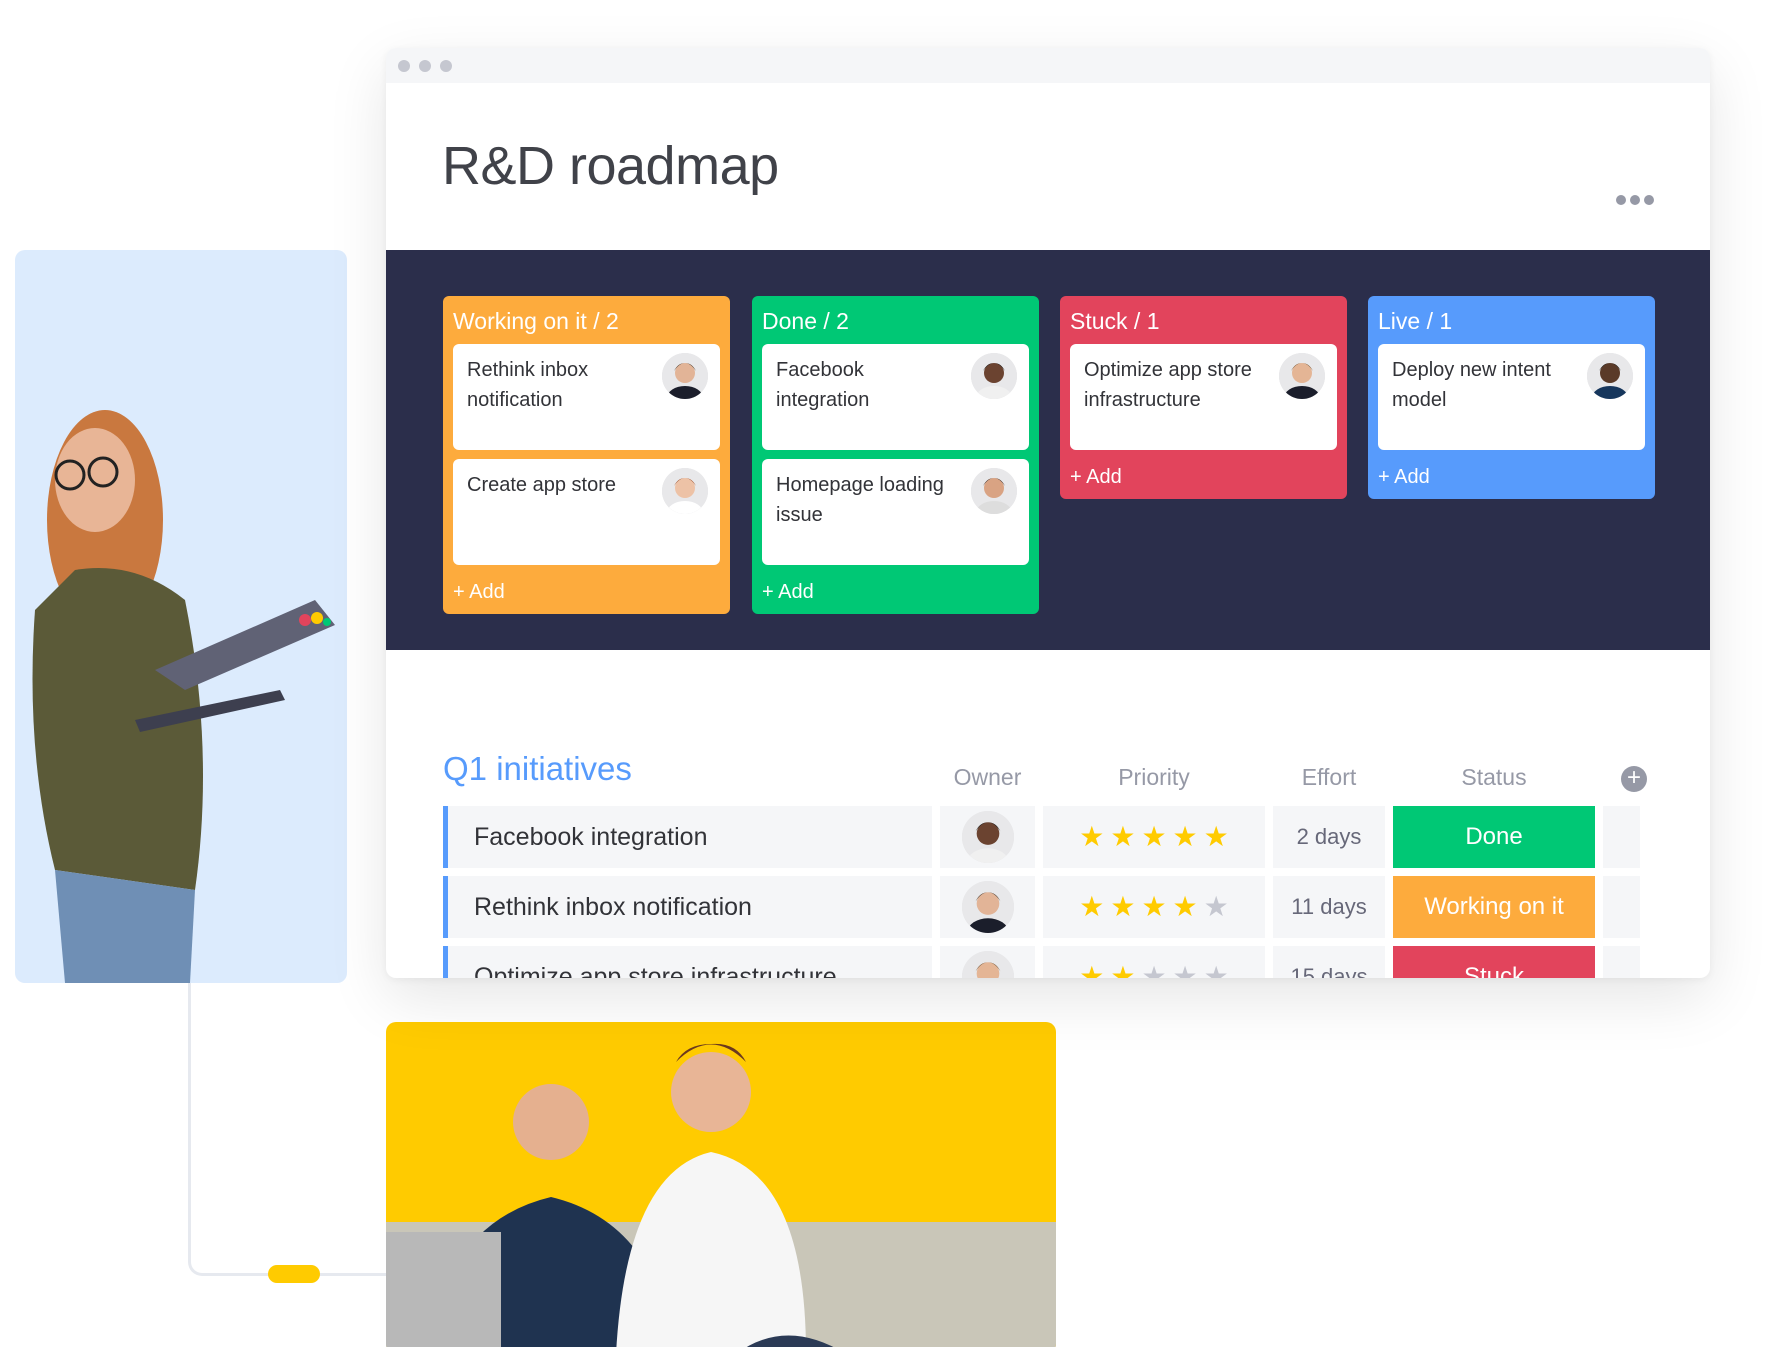 The height and width of the screenshot is (1347, 1775). Describe the element at coordinates (823, 385) in the screenshot. I see `card-title: Facebook integration` at that location.